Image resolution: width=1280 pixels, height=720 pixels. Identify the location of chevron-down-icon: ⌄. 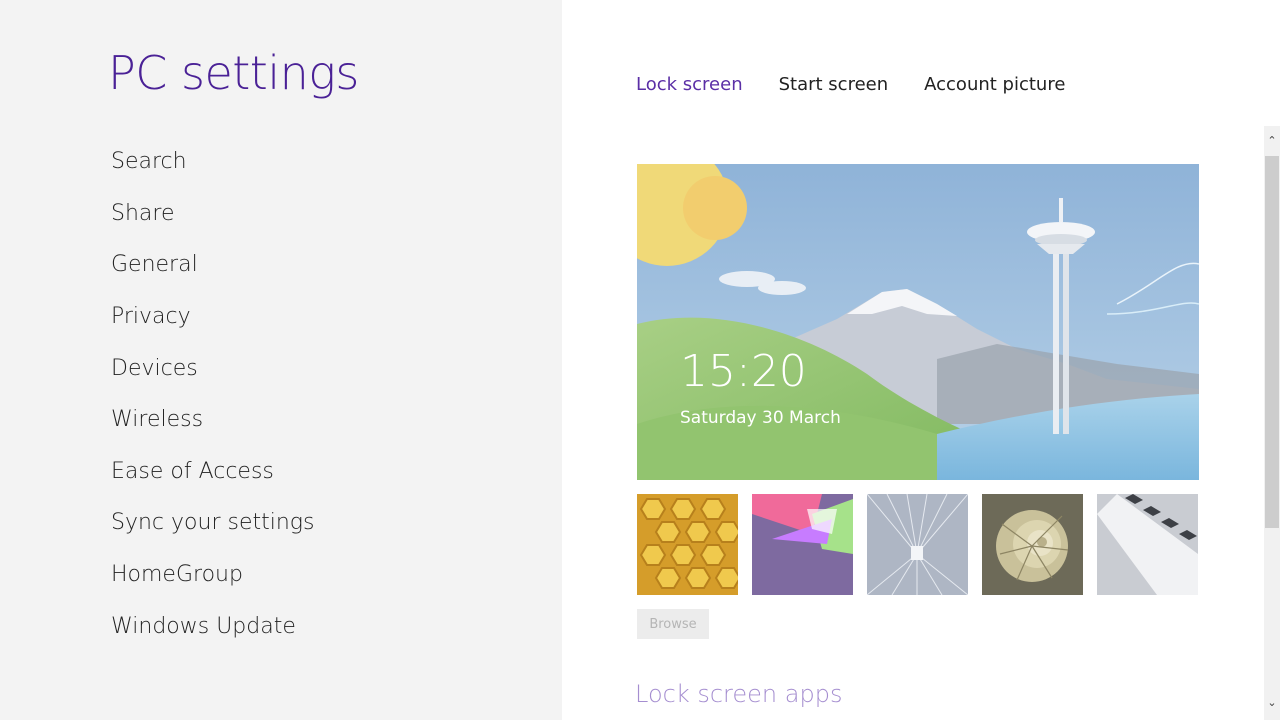
(1272, 702).